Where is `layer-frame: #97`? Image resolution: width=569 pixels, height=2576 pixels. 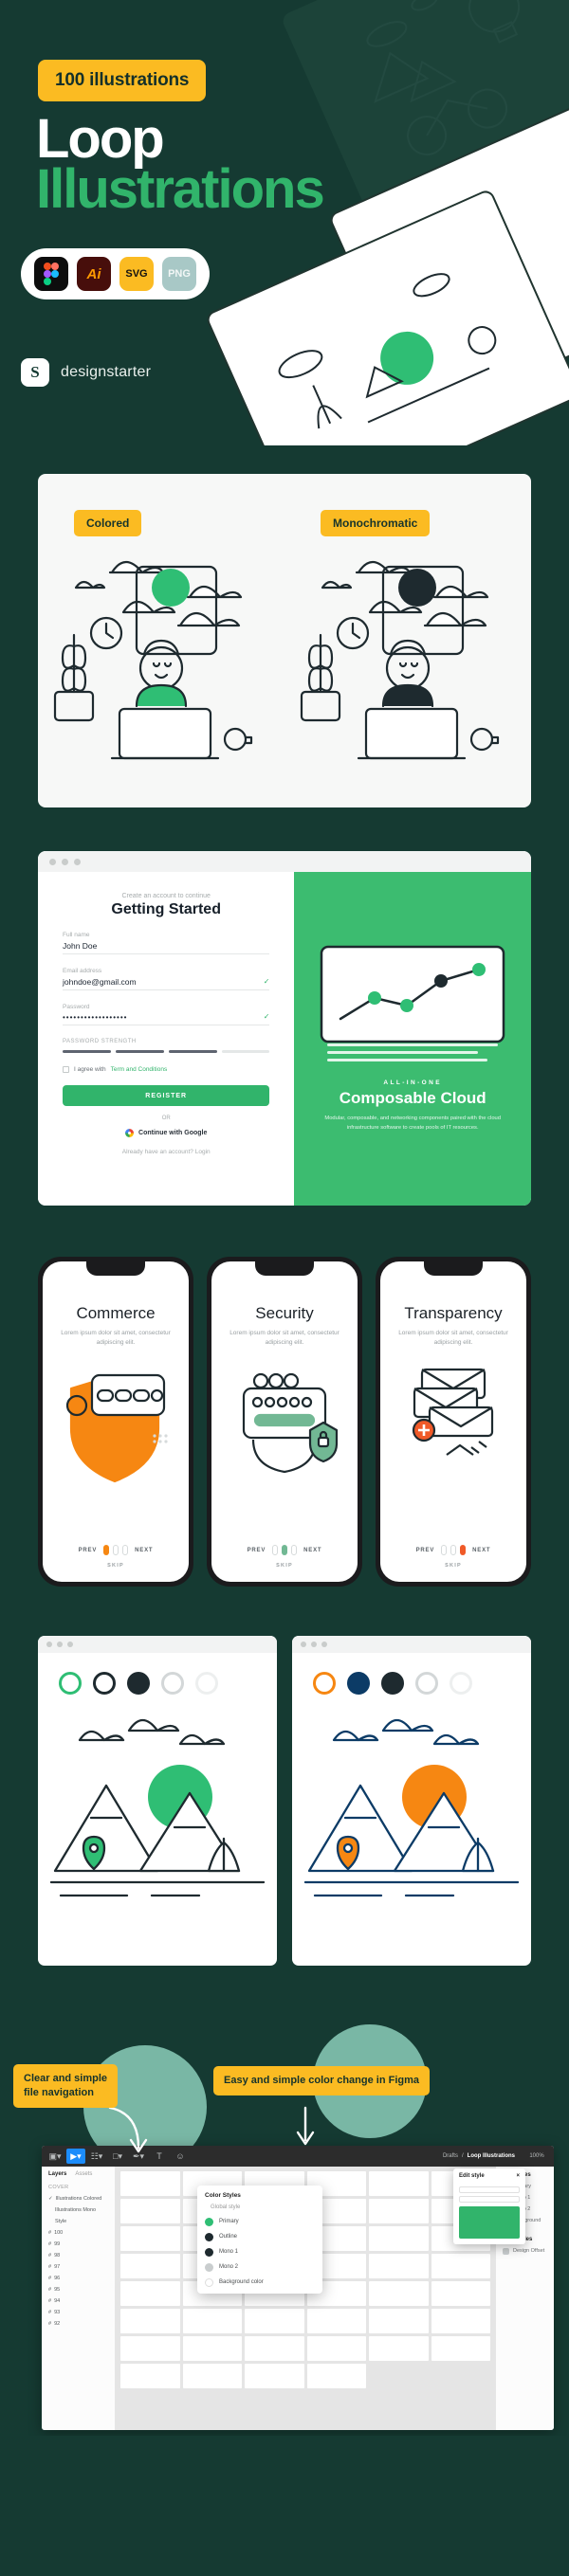
layer-frame: #97 is located at coordinates (78, 2267).